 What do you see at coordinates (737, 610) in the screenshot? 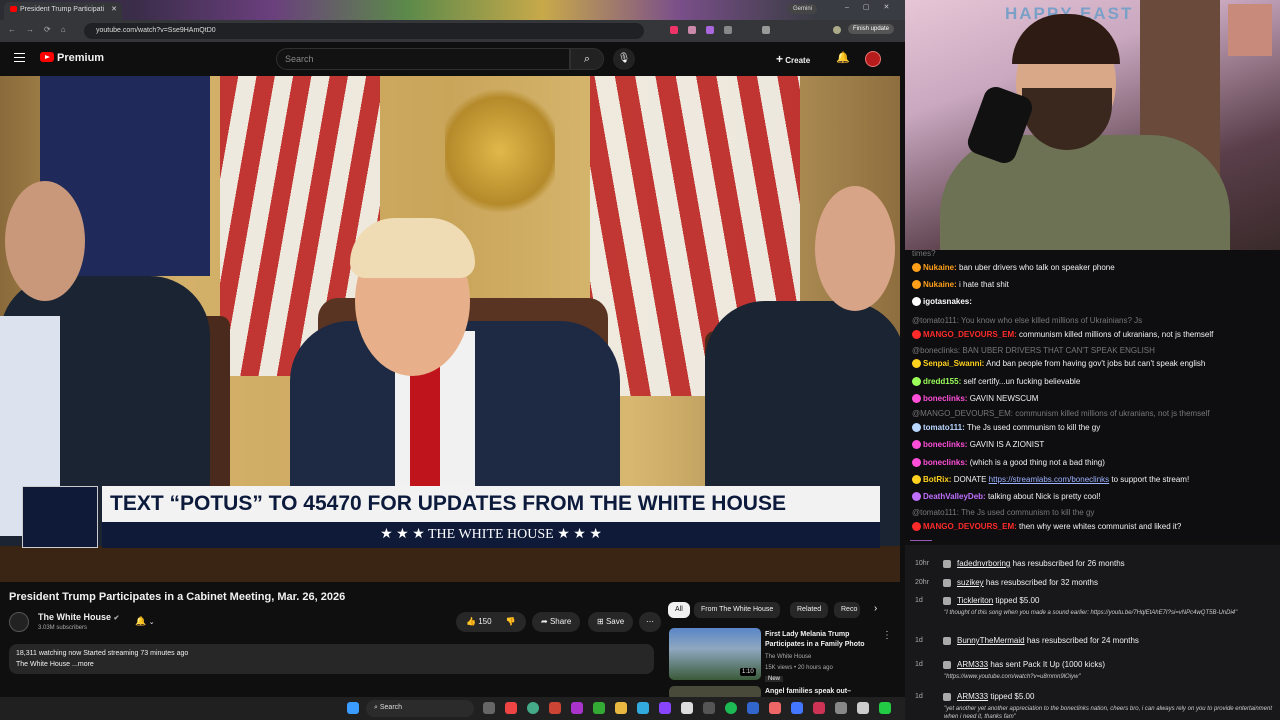
I see `chip-from-white-house: From The White House` at bounding box center [737, 610].